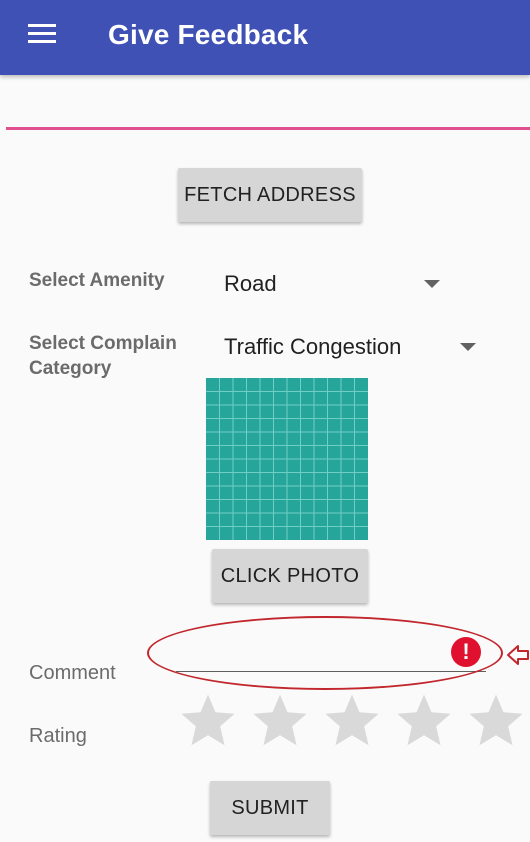 The image size is (530, 842). What do you see at coordinates (313, 346) in the screenshot?
I see `complain-category-selected-value: Traffic Congestion` at bounding box center [313, 346].